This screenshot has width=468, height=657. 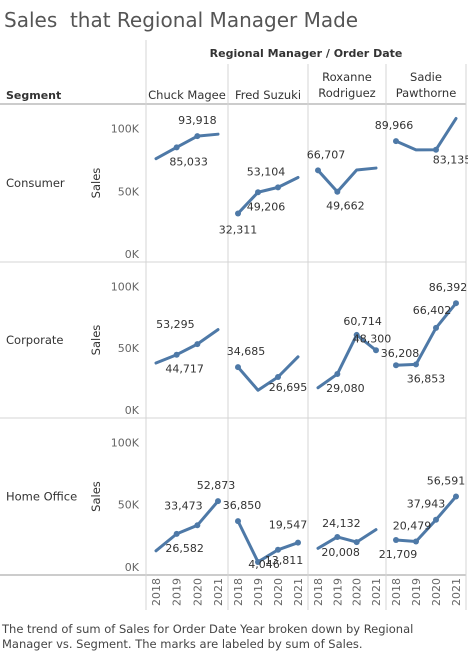 I want to click on column-header: Regional Manager / Order Date, so click(x=306, y=53).